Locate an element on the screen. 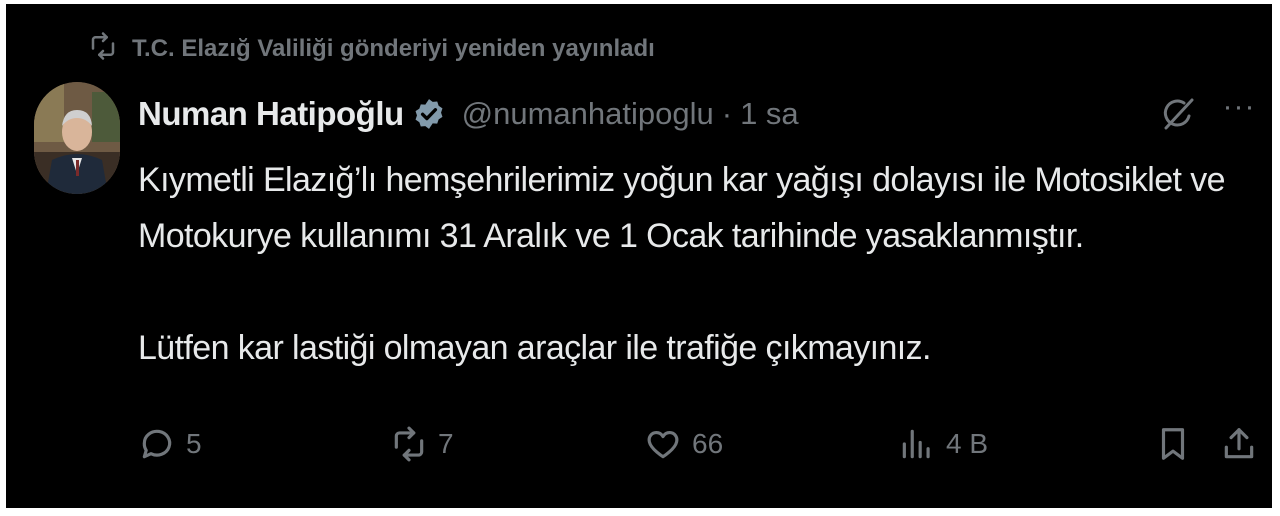 Image resolution: width=1280 pixels, height=516 pixels. reply-count: 5 is located at coordinates (194, 443).